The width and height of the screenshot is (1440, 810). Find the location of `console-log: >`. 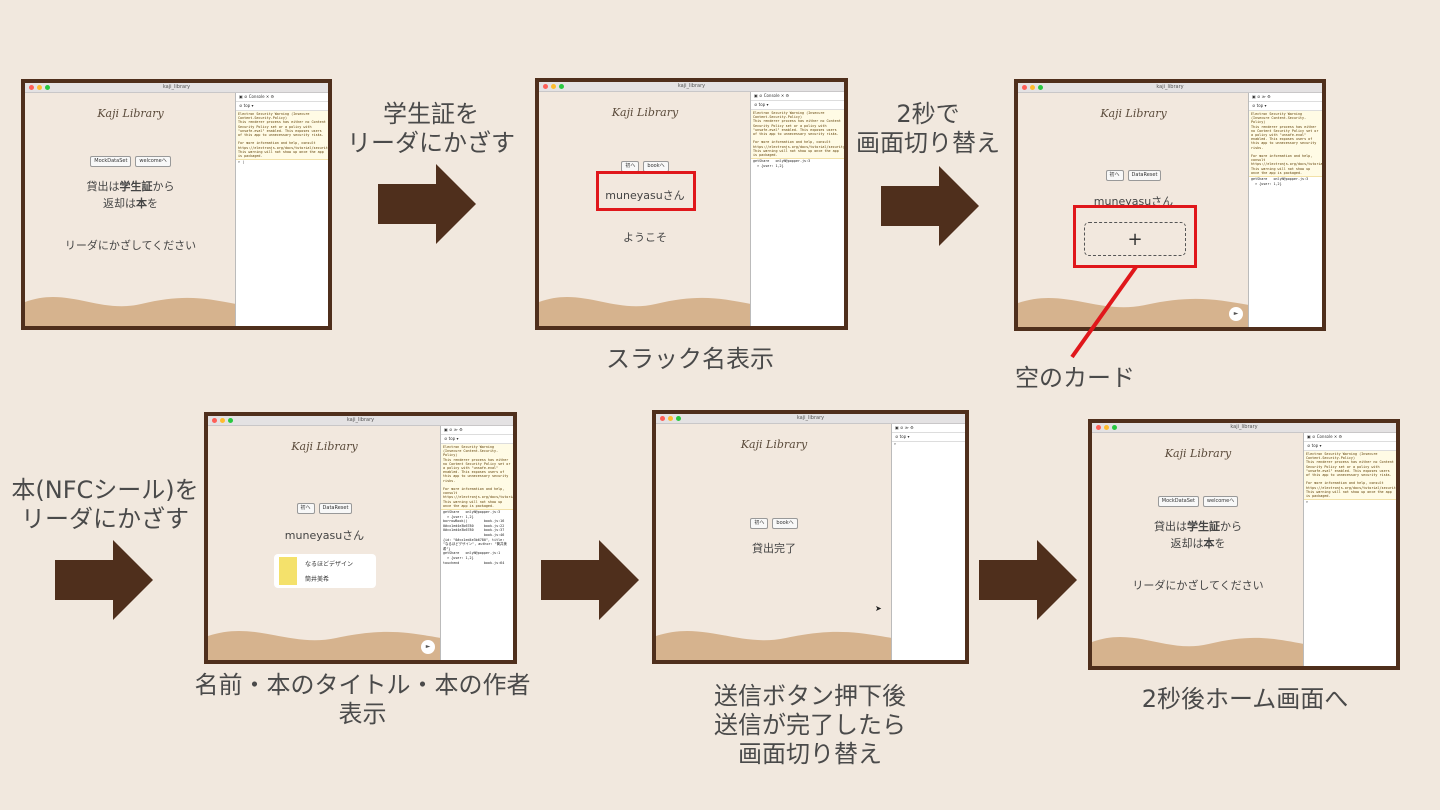

console-log: > is located at coordinates (895, 444).